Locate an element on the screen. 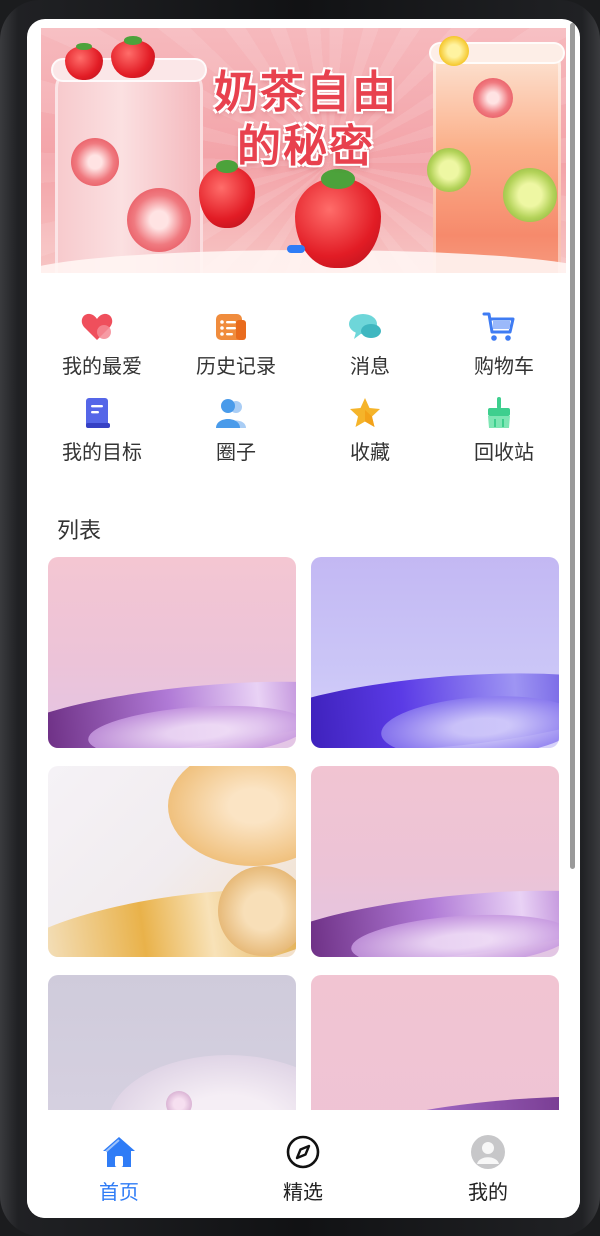  broom-icon is located at coordinates (499, 413).